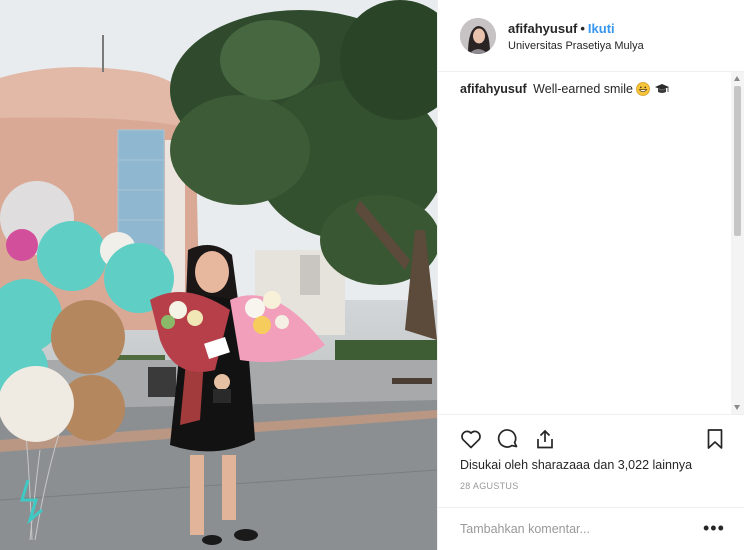 The width and height of the screenshot is (744, 550). I want to click on caption: afifahyusuf Well-earned smile, so click(564, 89).